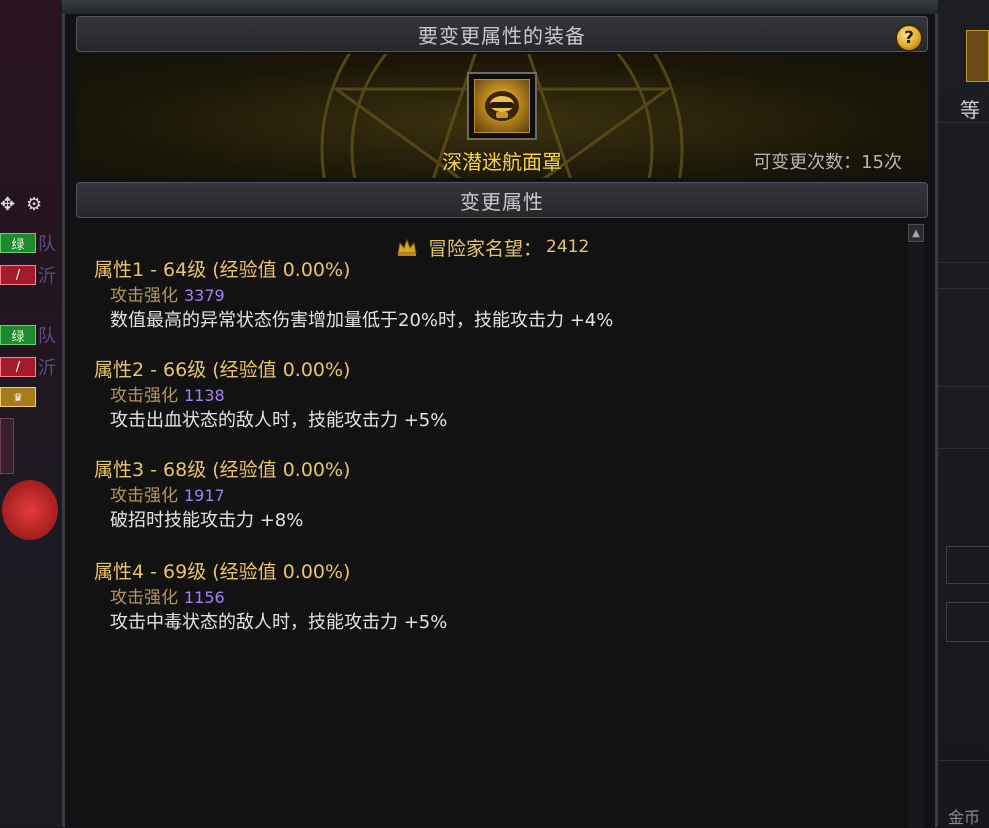 This screenshot has width=989, height=828. Describe the element at coordinates (18, 397) in the screenshot. I see `crown-badge-icon: ♛` at that location.